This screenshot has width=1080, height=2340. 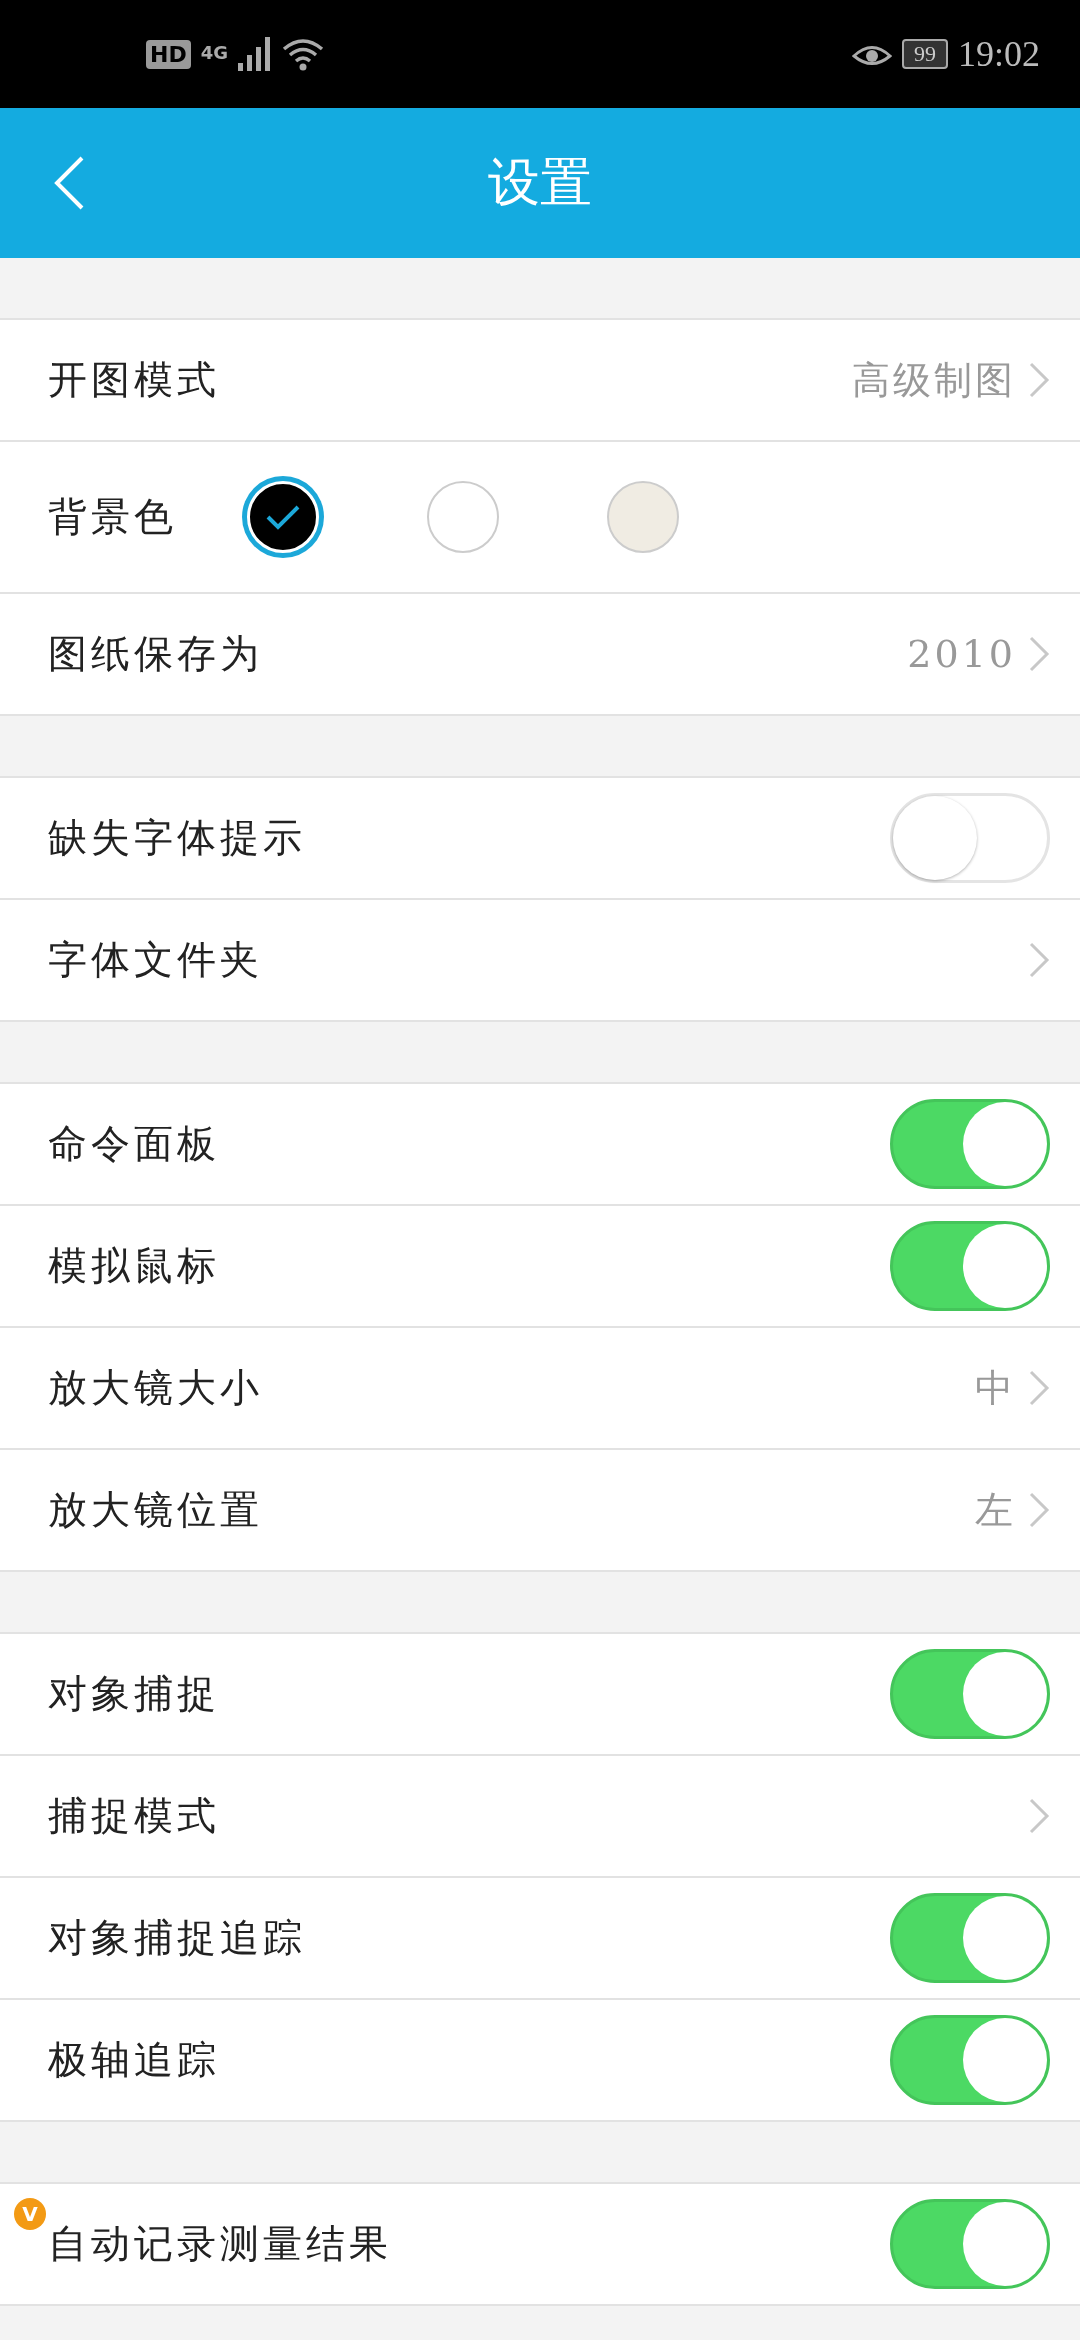 I want to click on setting-label: 极轴追踪, so click(x=134, y=2060).